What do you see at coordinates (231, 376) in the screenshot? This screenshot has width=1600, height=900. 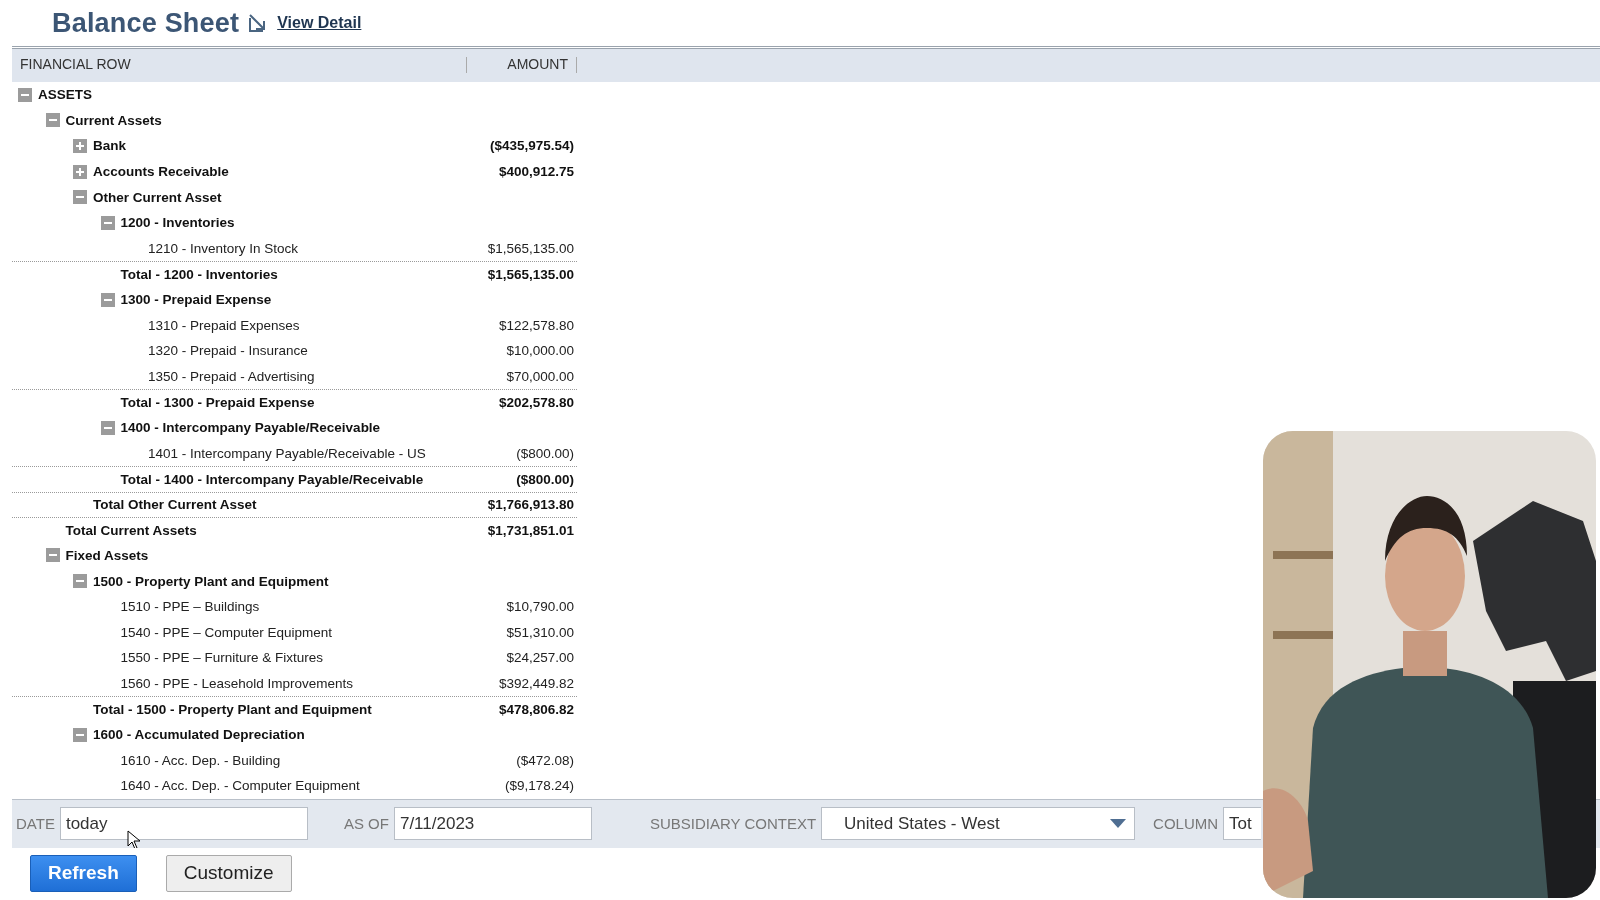 I see `account-label: 1350 - Prepaid - Advertising` at bounding box center [231, 376].